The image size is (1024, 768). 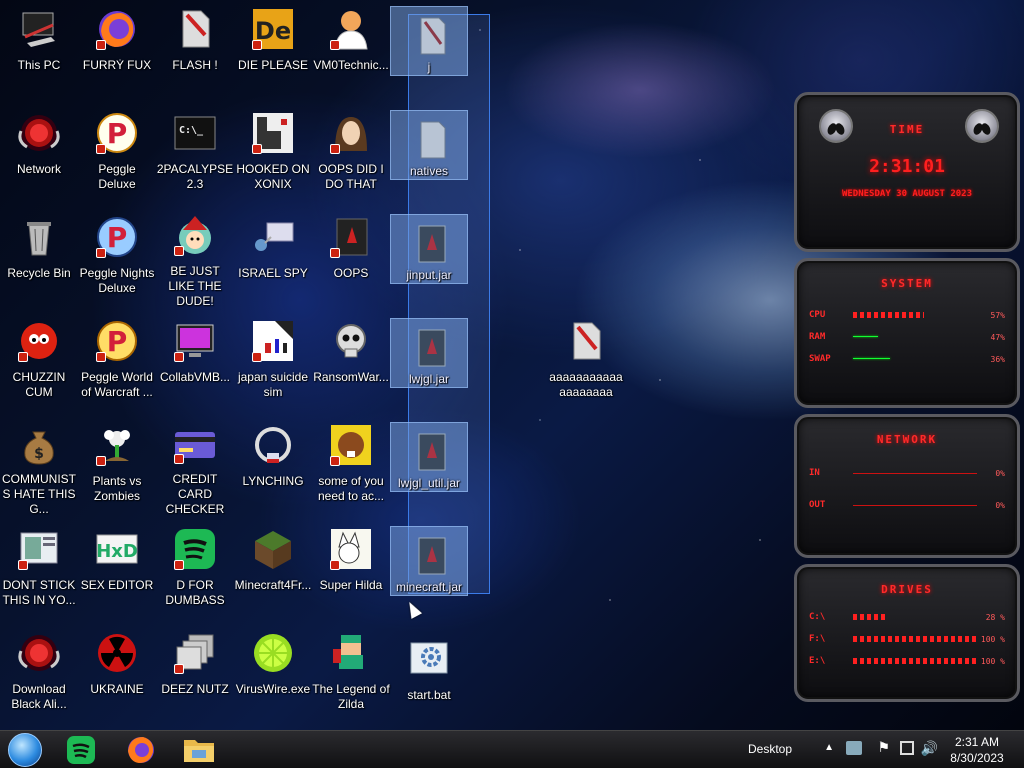 What do you see at coordinates (829, 747) in the screenshot?
I see `chevron-up-icon: ▲` at bounding box center [829, 747].